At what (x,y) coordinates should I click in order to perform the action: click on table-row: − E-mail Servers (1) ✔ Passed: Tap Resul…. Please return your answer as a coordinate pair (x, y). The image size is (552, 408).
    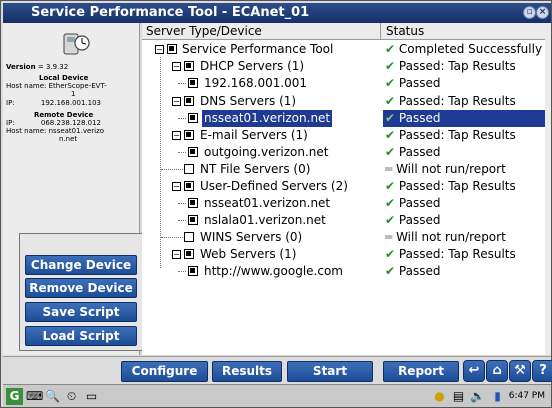
    Looking at the image, I should click on (343, 135).